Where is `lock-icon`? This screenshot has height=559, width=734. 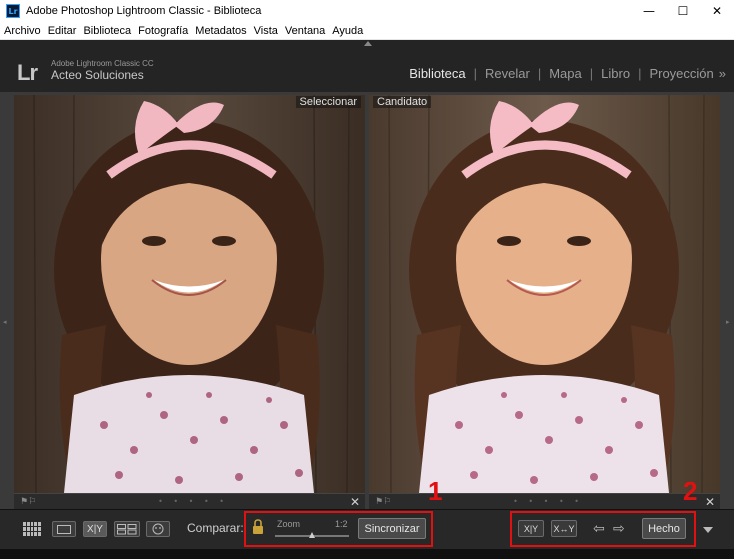 lock-icon is located at coordinates (258, 527).